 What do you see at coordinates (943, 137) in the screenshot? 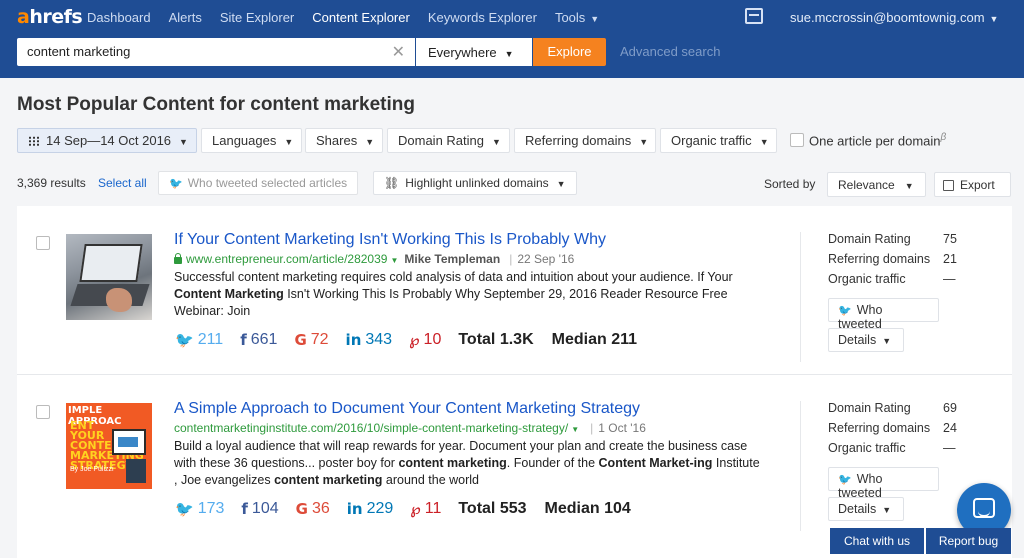
I see `beta-badge: β` at bounding box center [943, 137].